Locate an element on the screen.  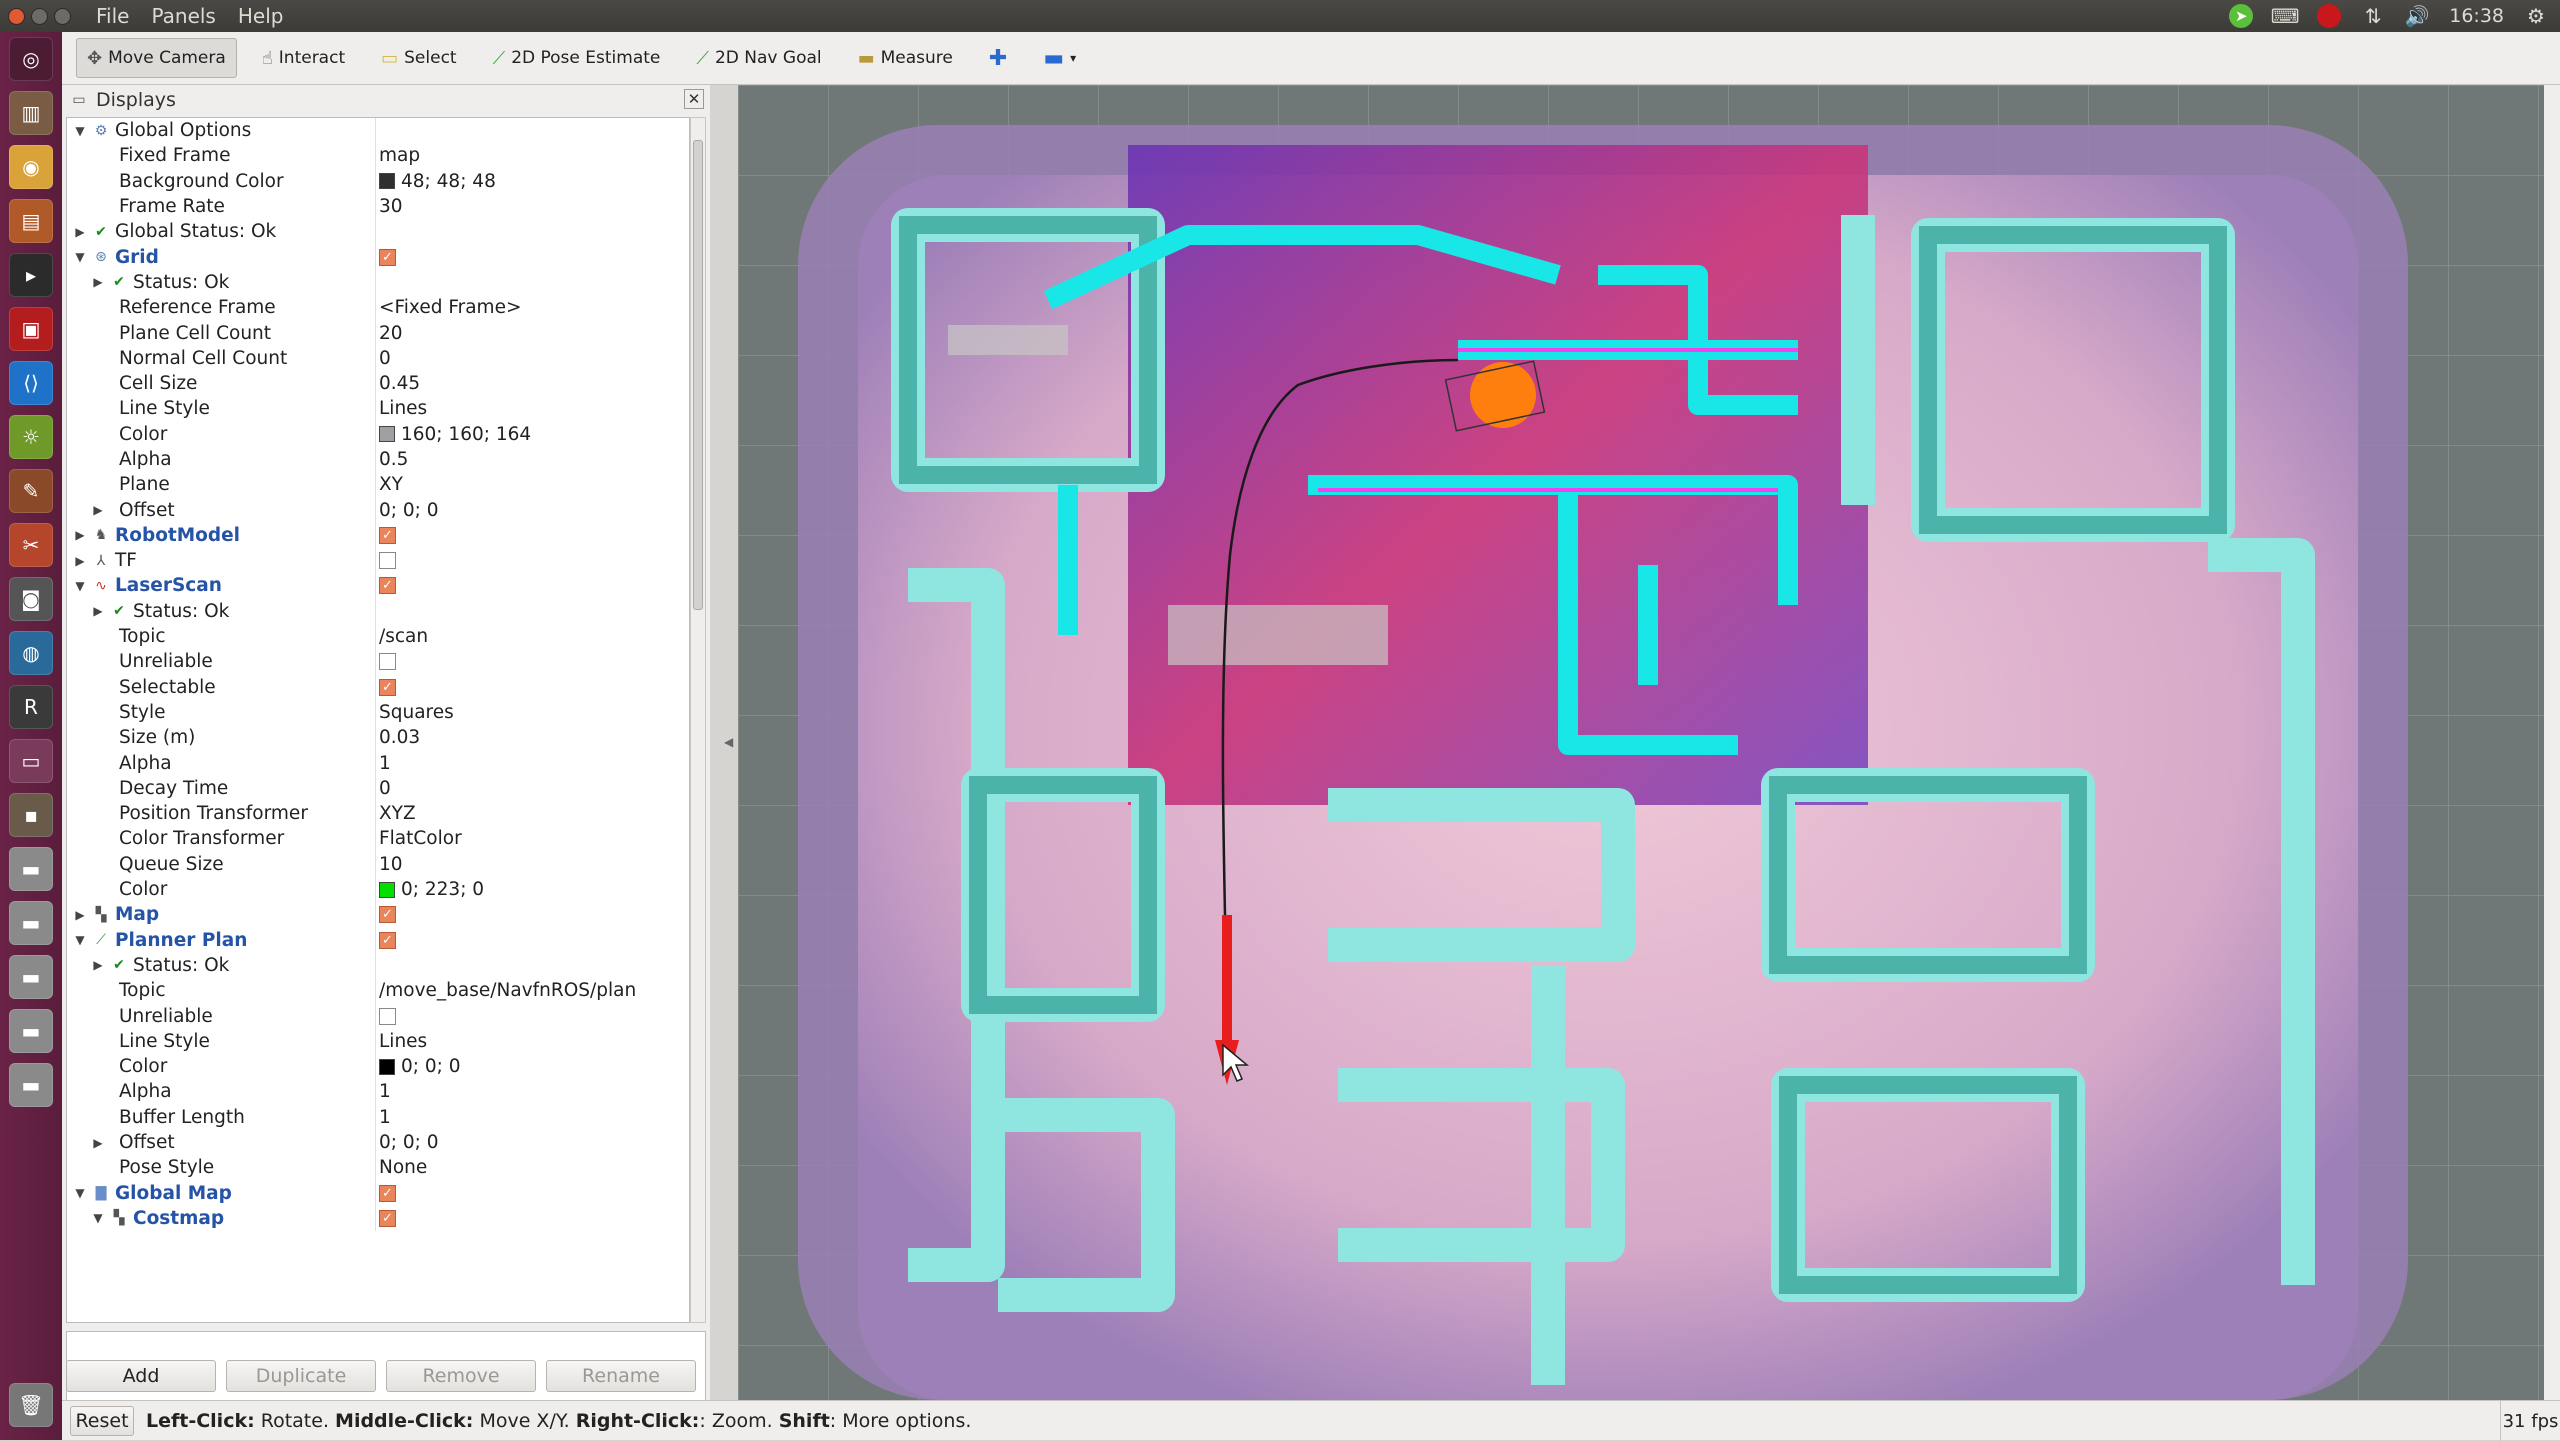
move-camera-tool: ✥ Move Camera is located at coordinates (156, 58).